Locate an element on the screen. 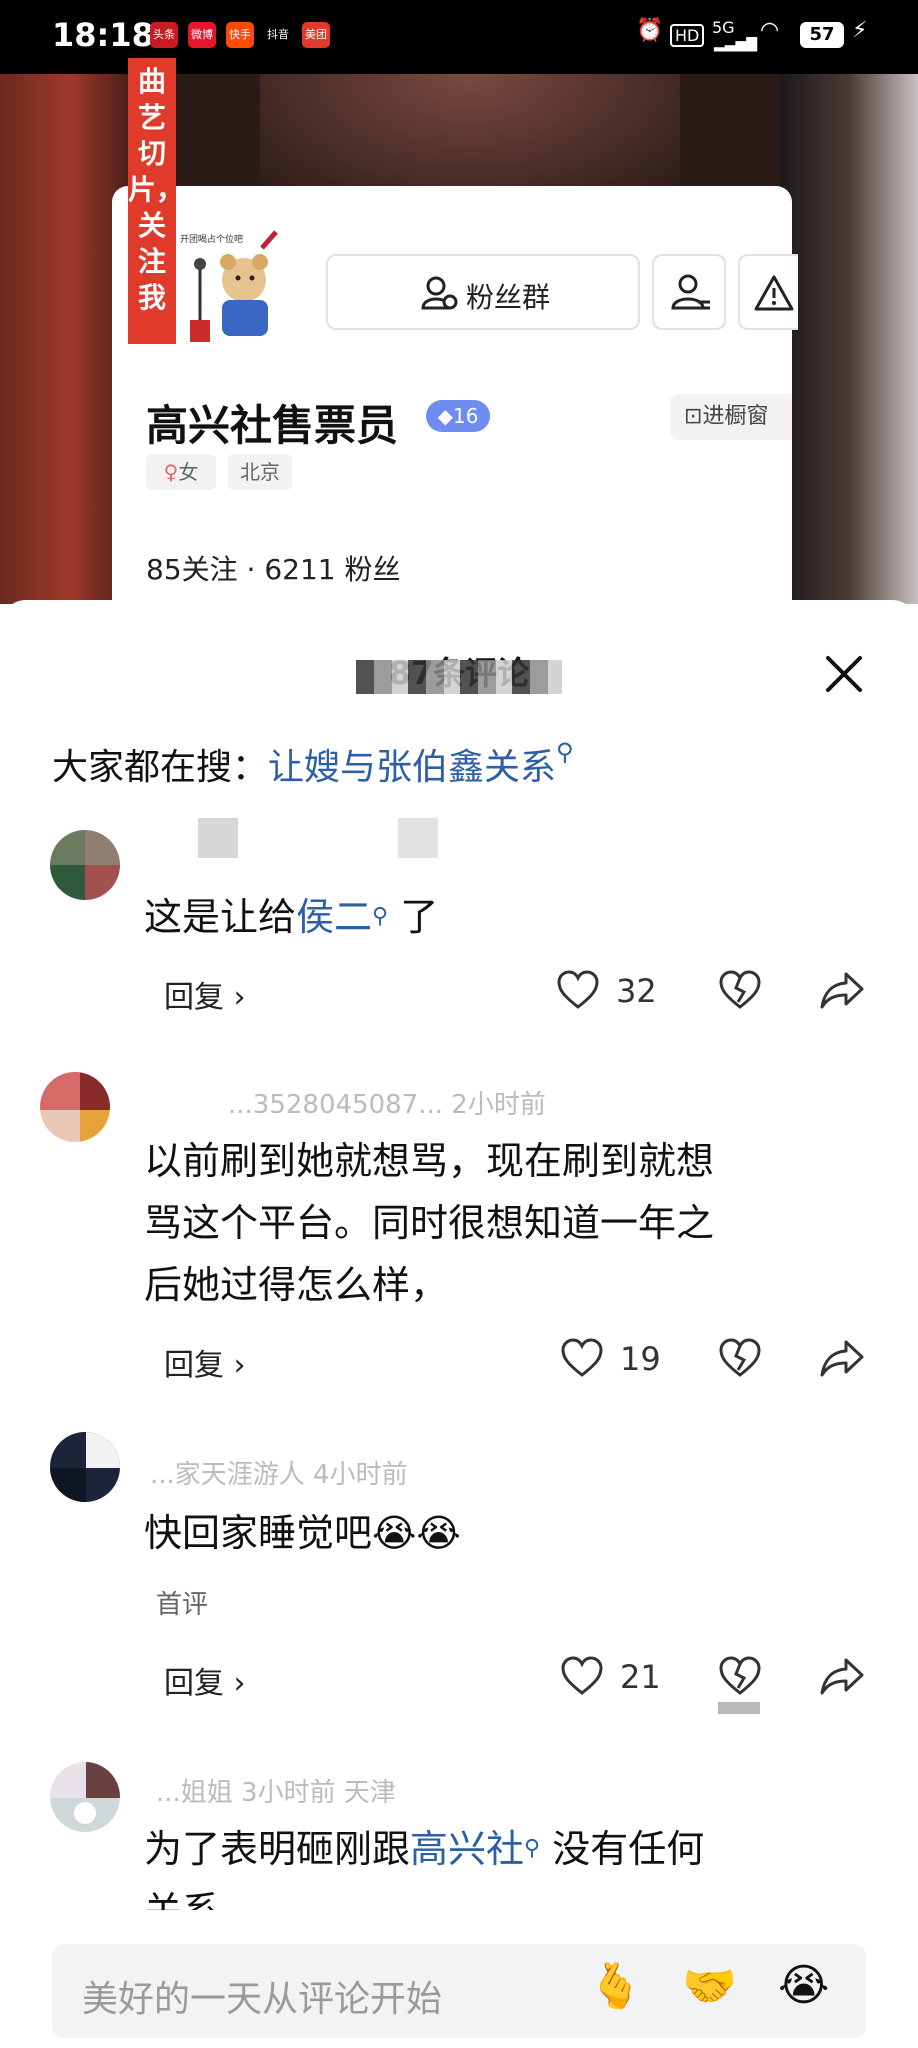  comment-meta: ...3528045087... 2小时前 is located at coordinates (387, 1105).